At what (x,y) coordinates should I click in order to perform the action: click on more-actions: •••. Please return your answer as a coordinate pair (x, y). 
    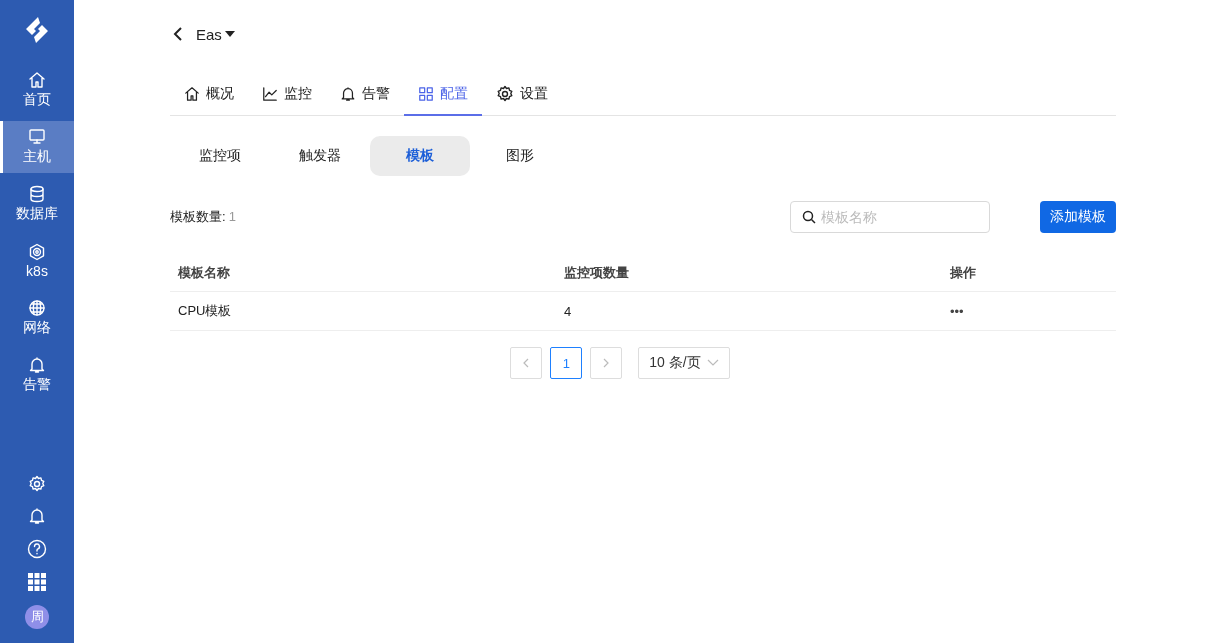
    Looking at the image, I should click on (1029, 311).